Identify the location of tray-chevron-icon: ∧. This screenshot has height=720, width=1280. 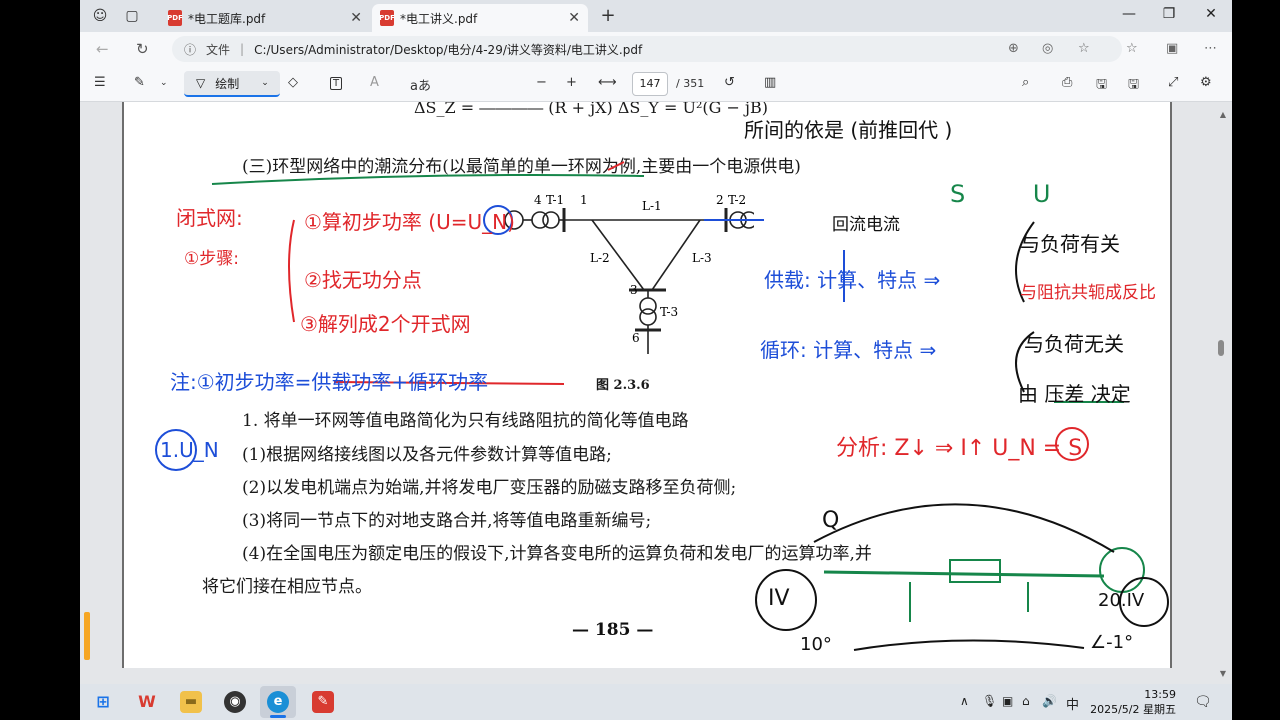
(964, 701).